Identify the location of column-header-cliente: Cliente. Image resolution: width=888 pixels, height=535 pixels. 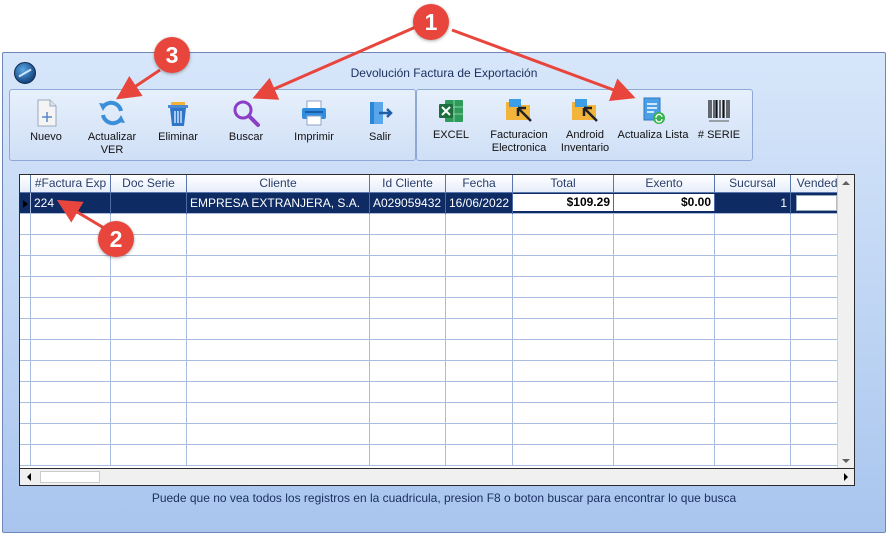
(278, 184).